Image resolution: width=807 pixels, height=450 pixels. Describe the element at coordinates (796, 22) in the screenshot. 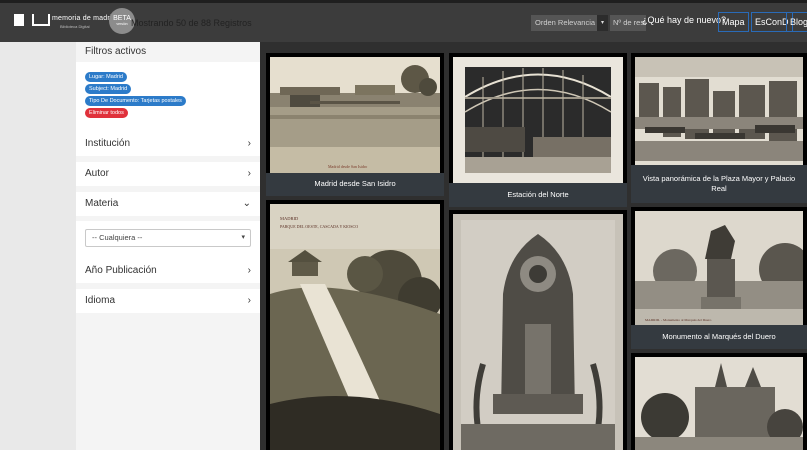

I see `nav-blog: Blog` at that location.